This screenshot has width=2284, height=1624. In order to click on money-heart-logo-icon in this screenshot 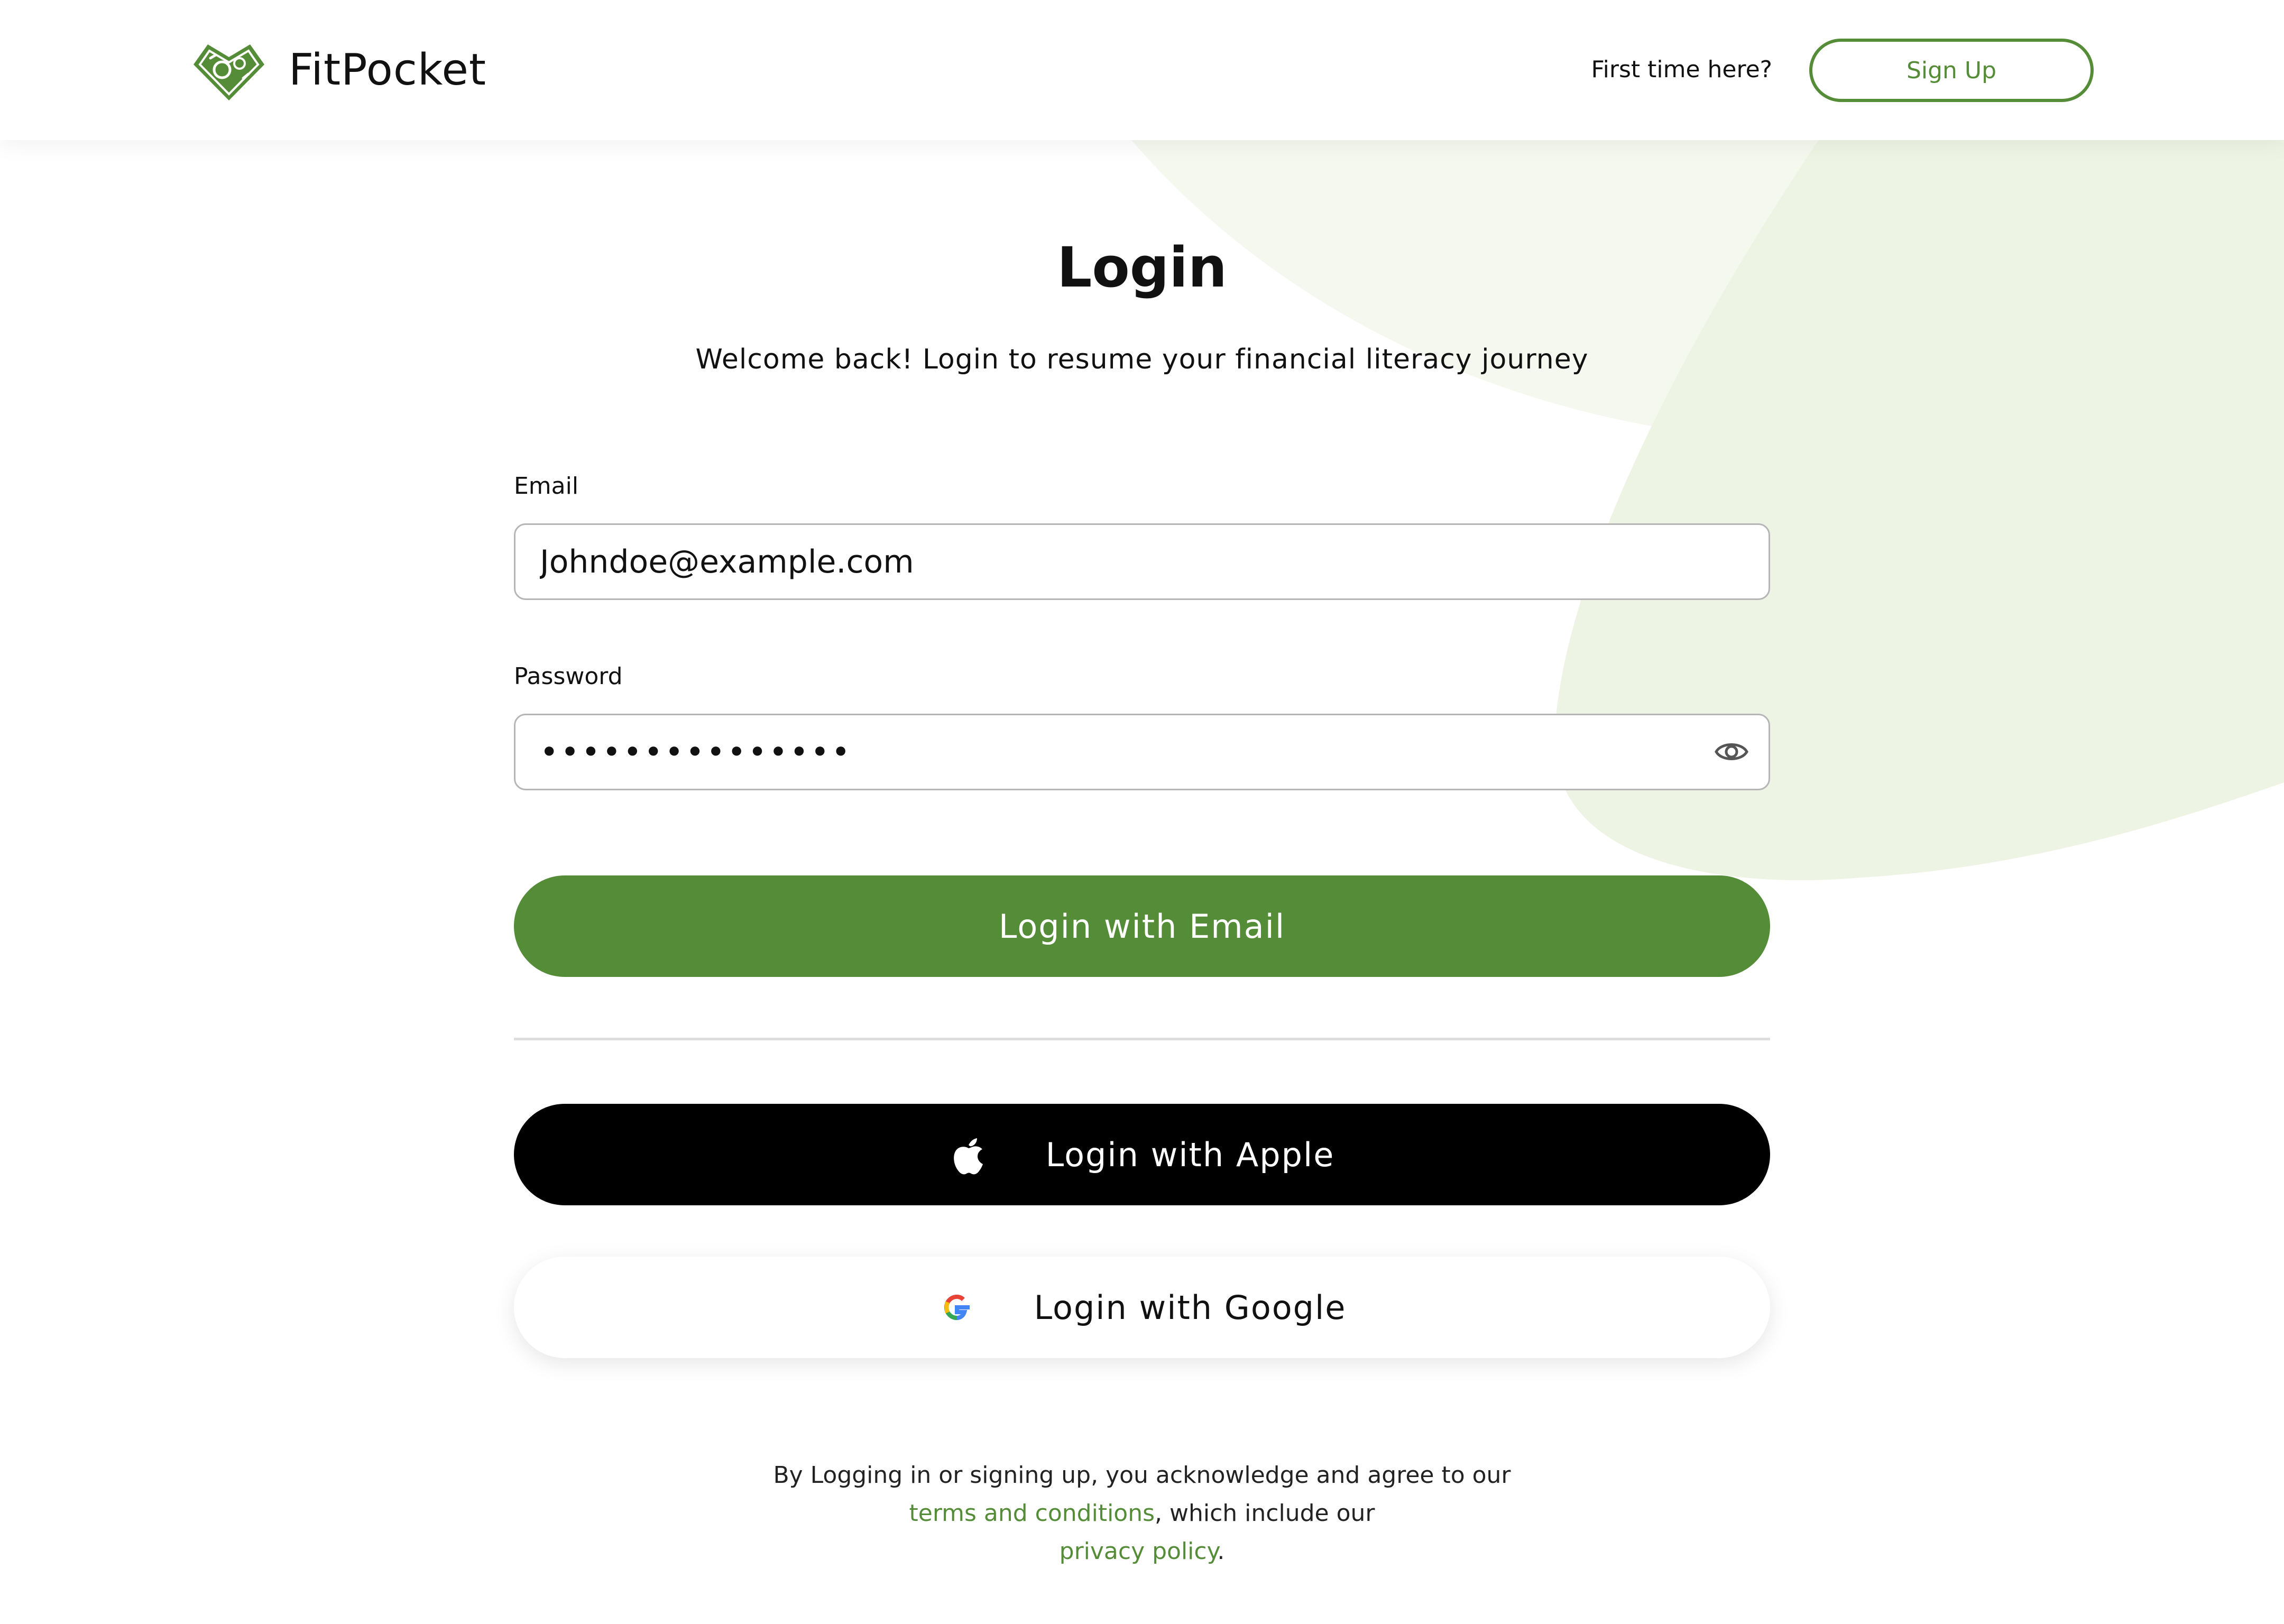, I will do `click(229, 72)`.